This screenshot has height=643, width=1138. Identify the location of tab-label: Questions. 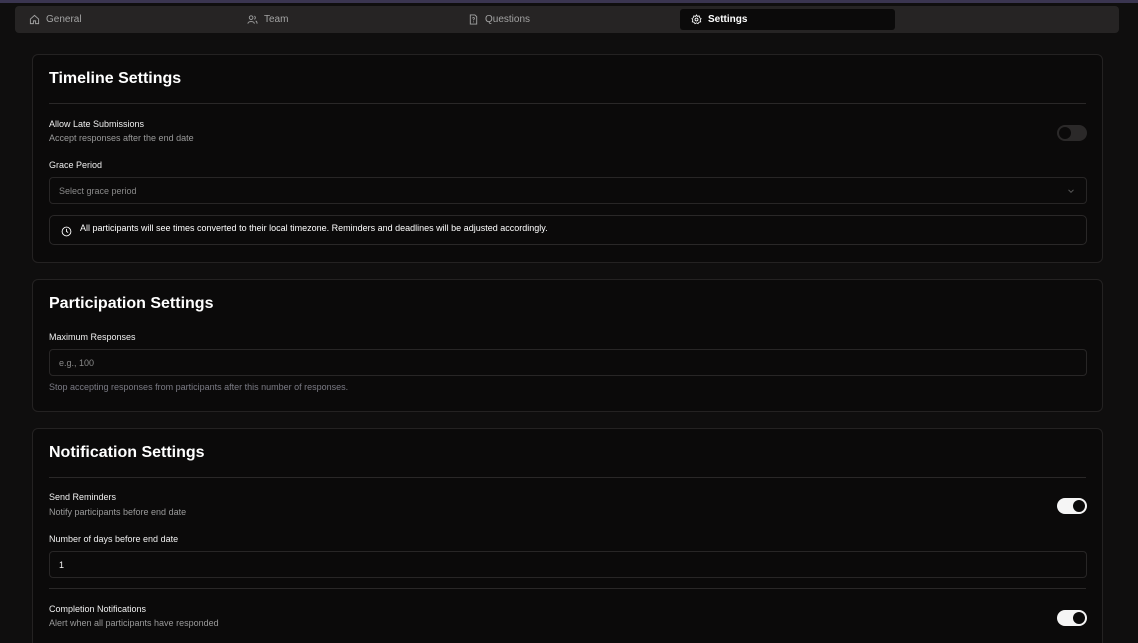
(508, 19).